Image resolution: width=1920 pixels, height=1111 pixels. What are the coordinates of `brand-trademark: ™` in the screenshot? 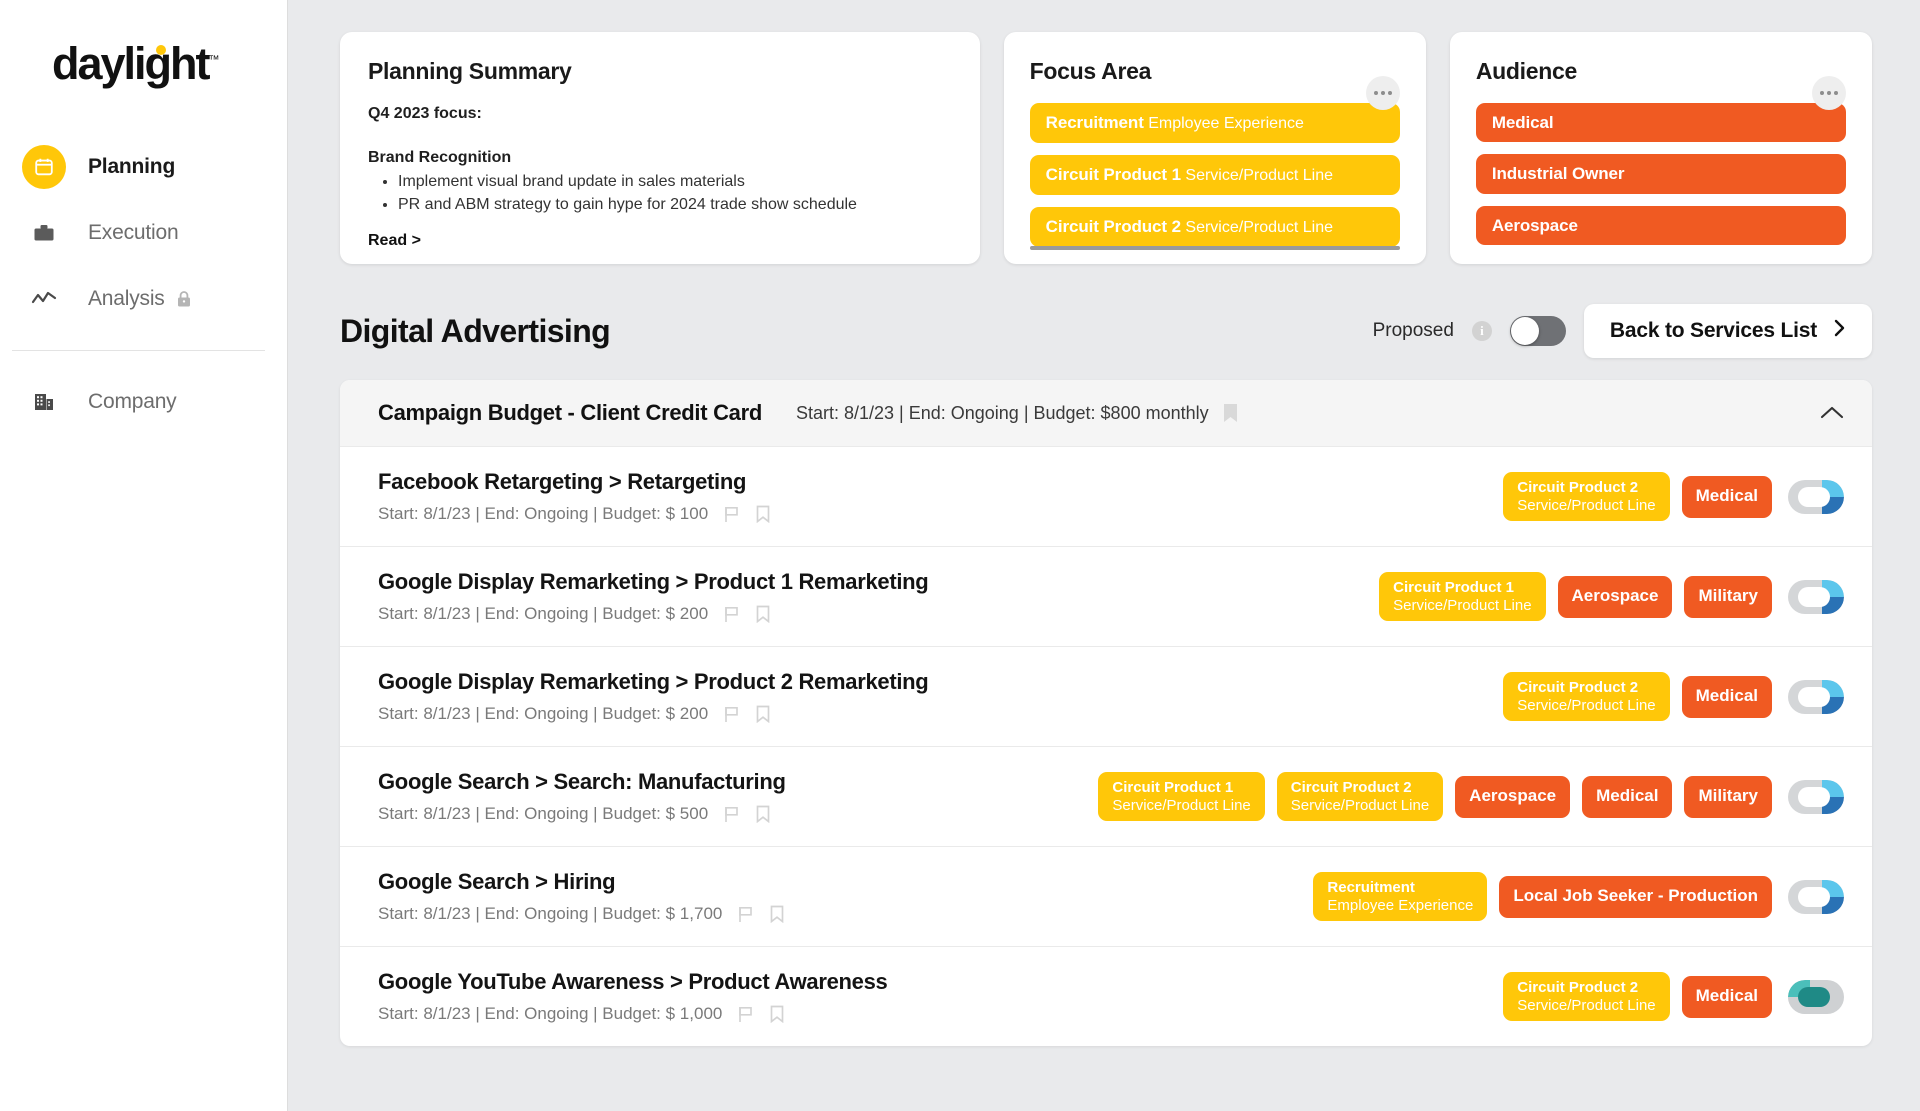 It's located at (214, 59).